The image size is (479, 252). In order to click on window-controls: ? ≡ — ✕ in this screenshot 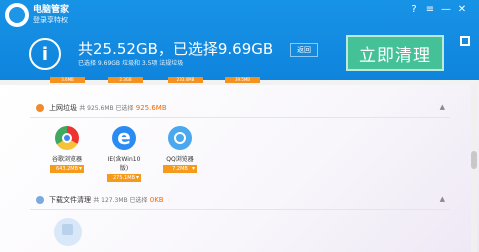, I will do `click(438, 9)`.